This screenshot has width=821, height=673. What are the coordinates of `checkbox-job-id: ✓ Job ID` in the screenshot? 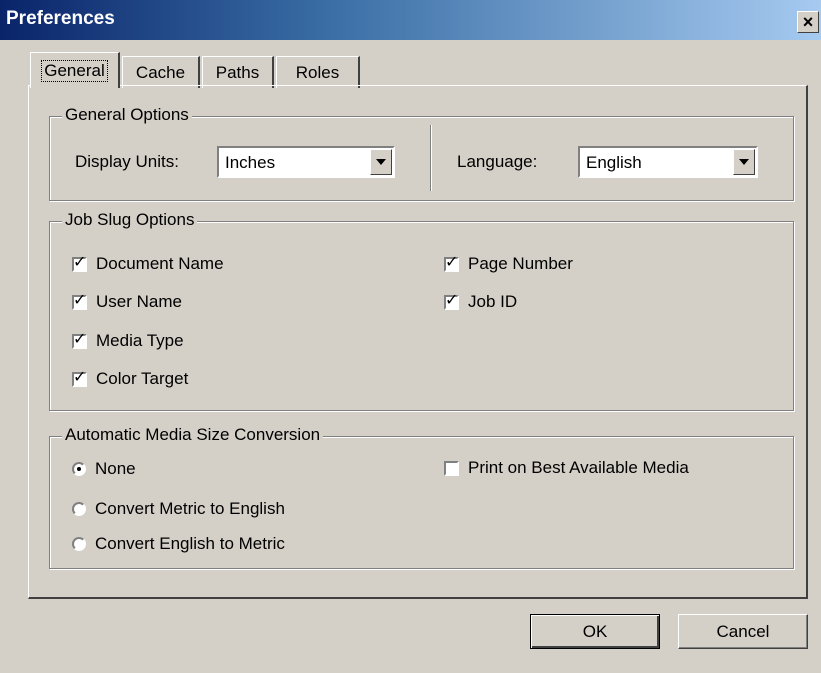 It's located at (480, 302).